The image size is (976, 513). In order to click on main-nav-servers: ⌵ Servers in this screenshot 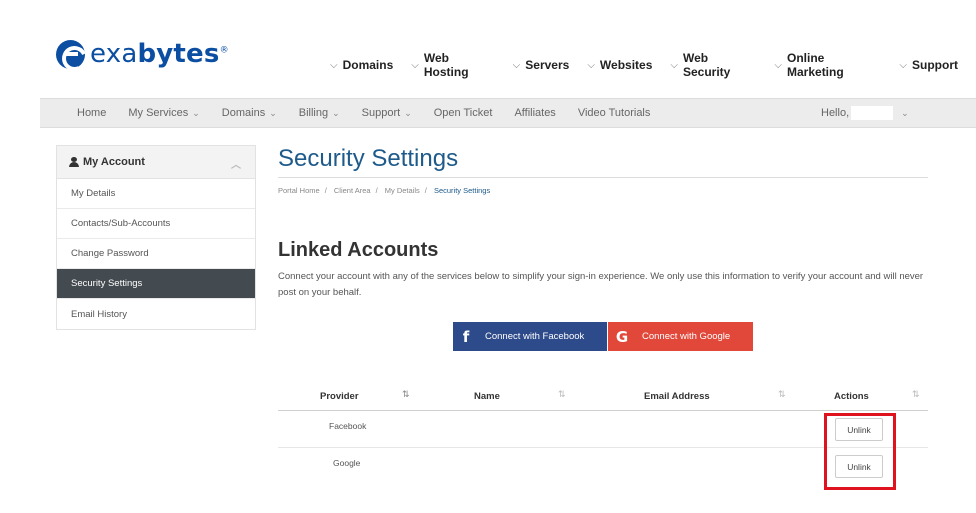, I will do `click(541, 65)`.